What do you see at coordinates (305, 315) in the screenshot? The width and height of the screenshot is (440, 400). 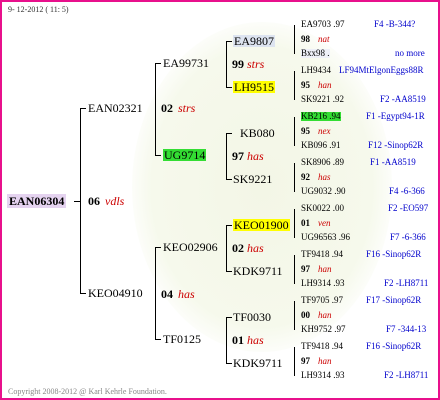 I see `gen4-midnum-6: 00` at bounding box center [305, 315].